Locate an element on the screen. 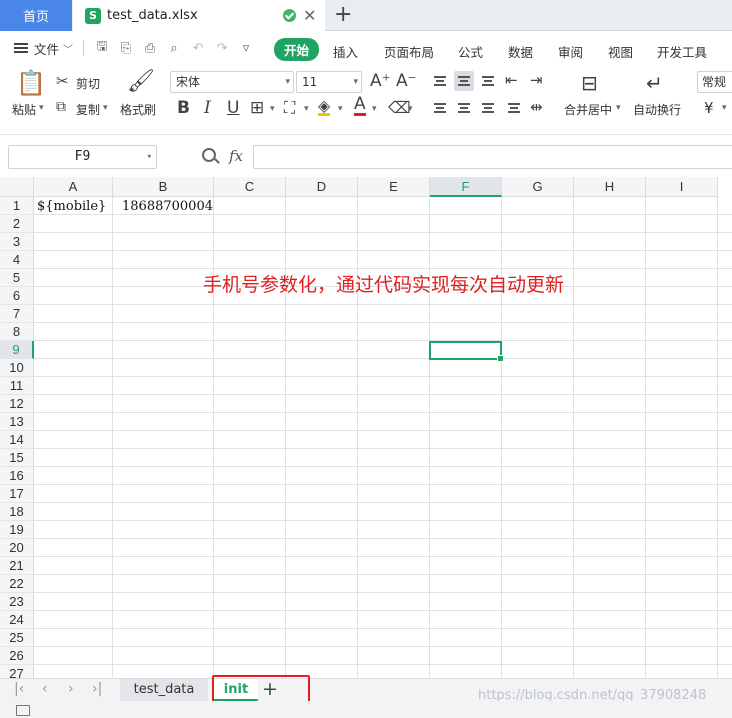 The width and height of the screenshot is (732, 718). row-header-7: 7 is located at coordinates (17, 314).